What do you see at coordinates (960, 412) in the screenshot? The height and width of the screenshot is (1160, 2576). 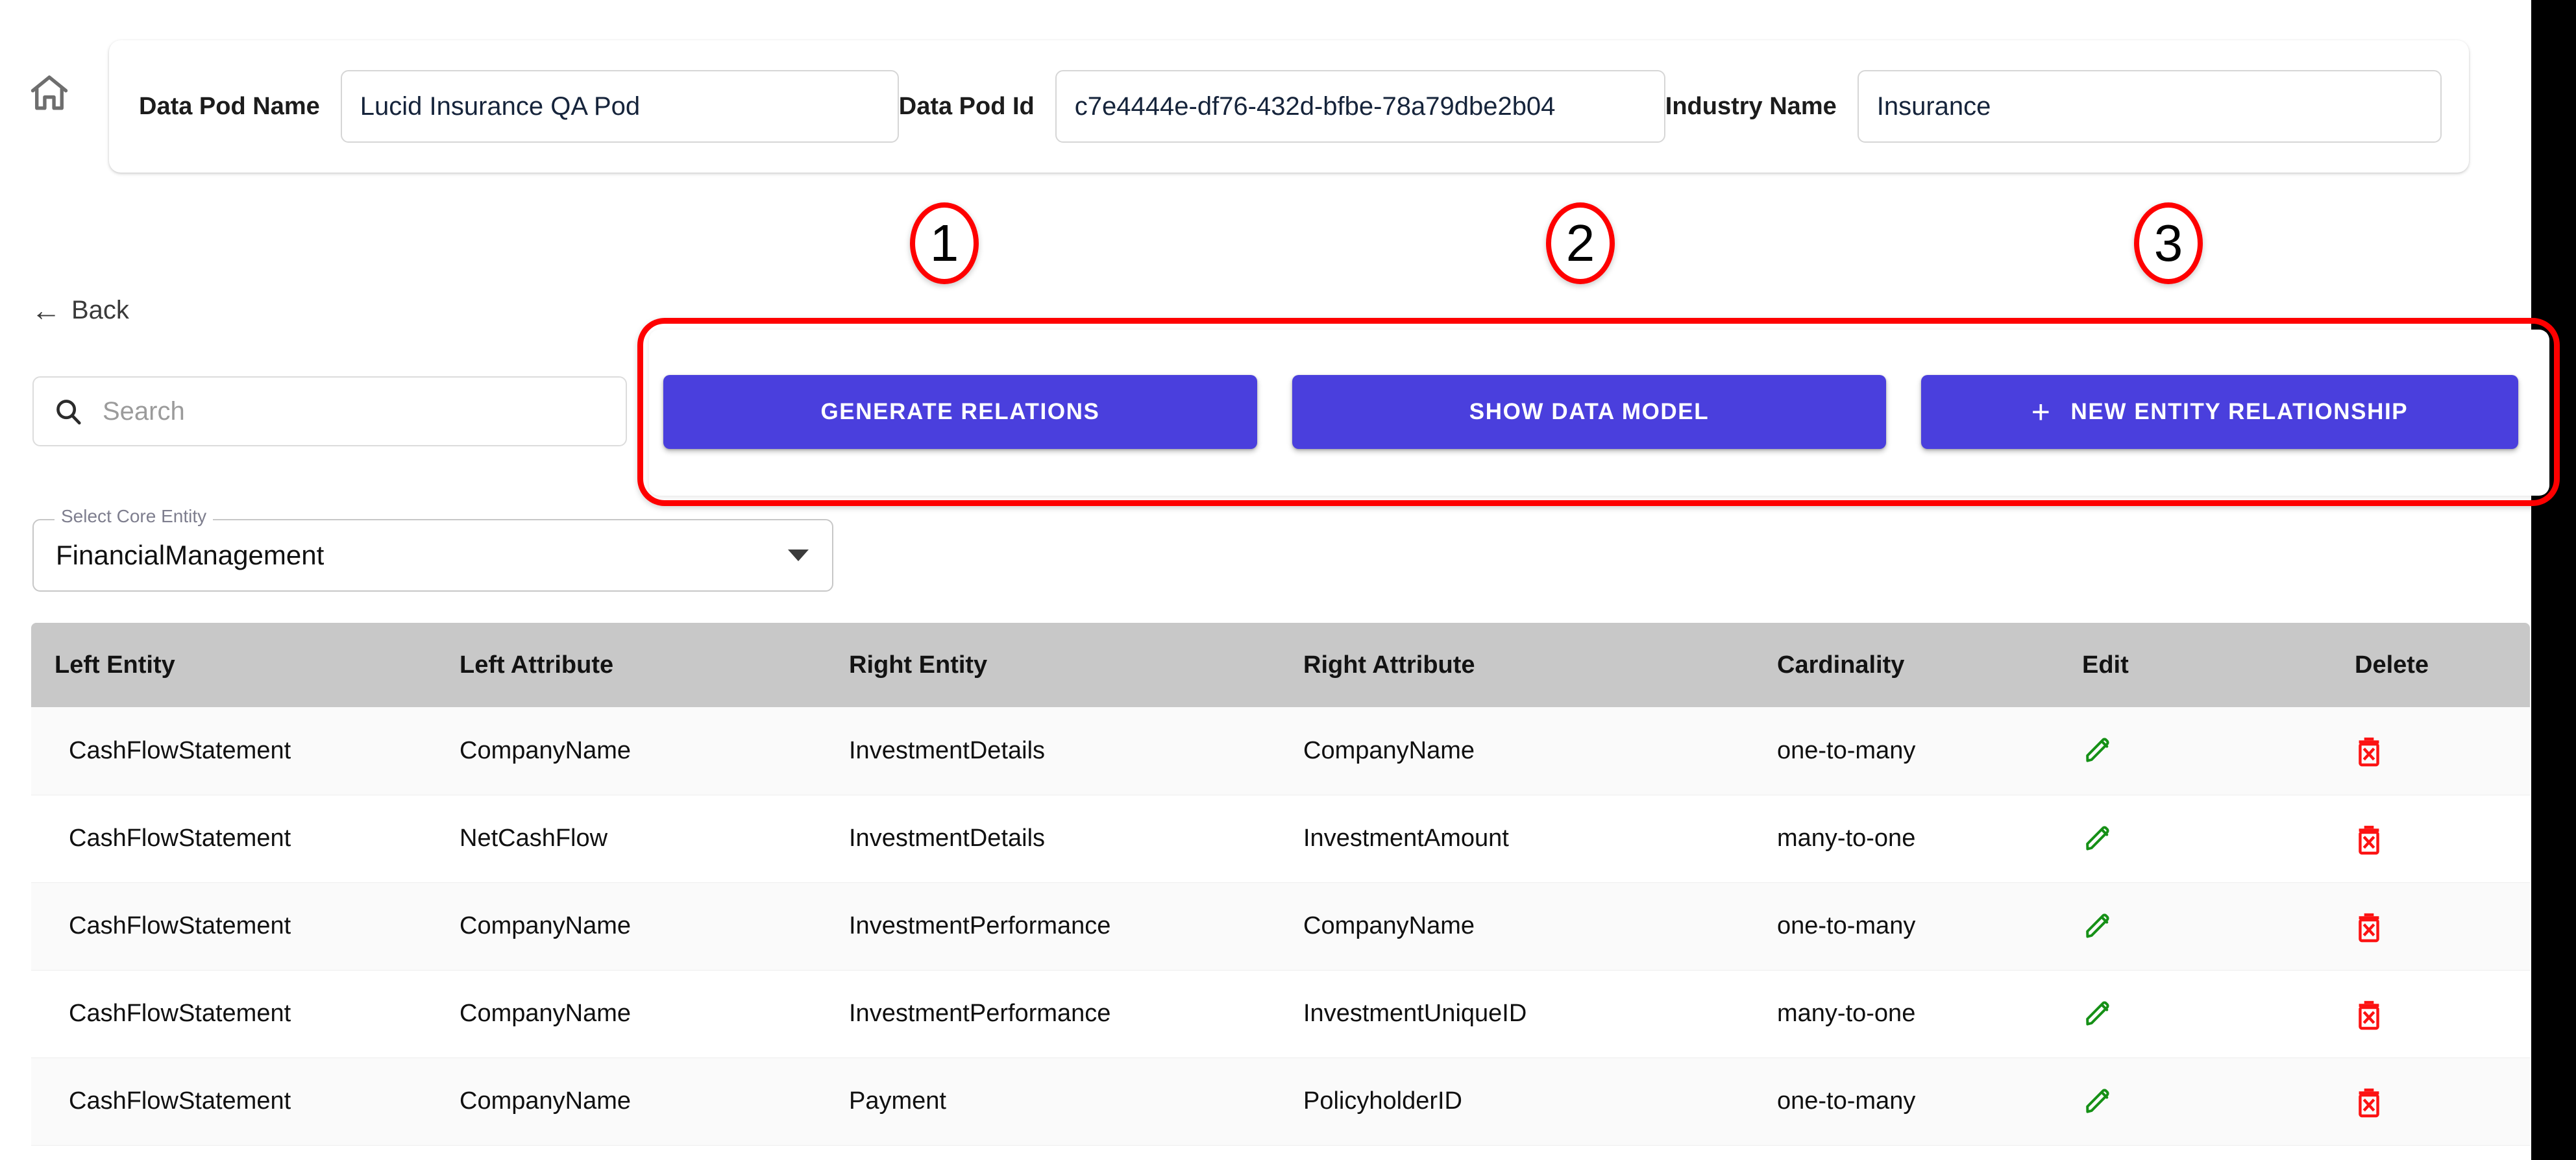 I see `generate-relations-button: GENERATE RELATIONS` at bounding box center [960, 412].